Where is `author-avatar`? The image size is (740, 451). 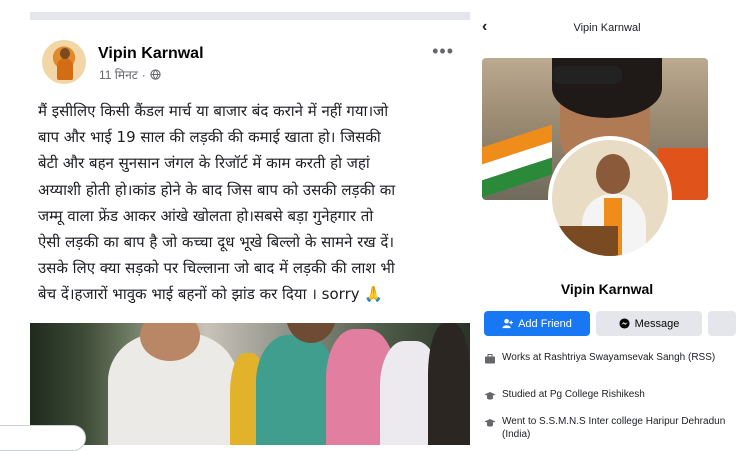
author-avatar is located at coordinates (64, 62).